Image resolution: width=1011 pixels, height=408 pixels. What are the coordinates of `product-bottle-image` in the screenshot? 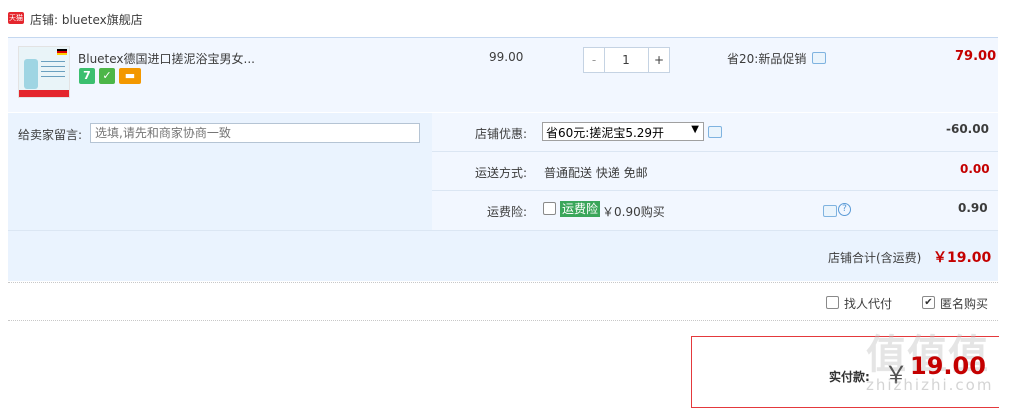 It's located at (31, 74).